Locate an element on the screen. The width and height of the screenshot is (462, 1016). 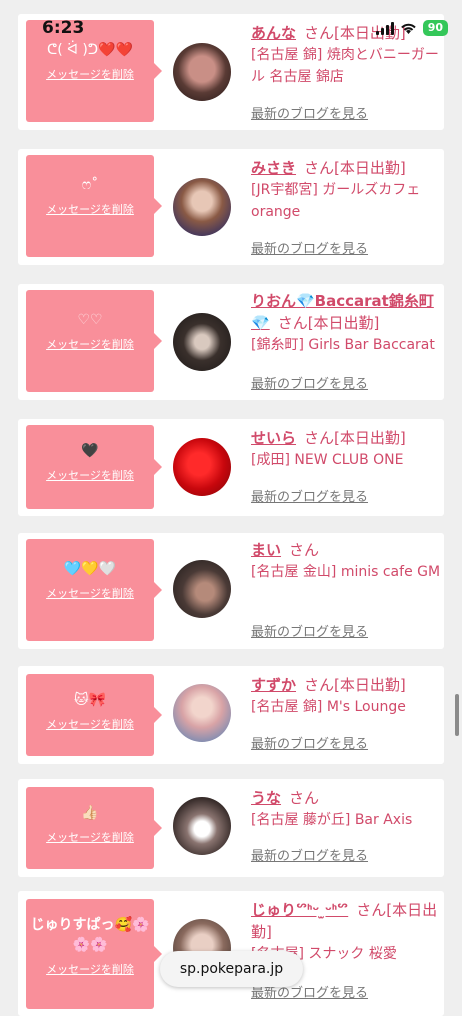
shop-name: [錦糸町] Girls Bar Baccarat is located at coordinates (343, 345).